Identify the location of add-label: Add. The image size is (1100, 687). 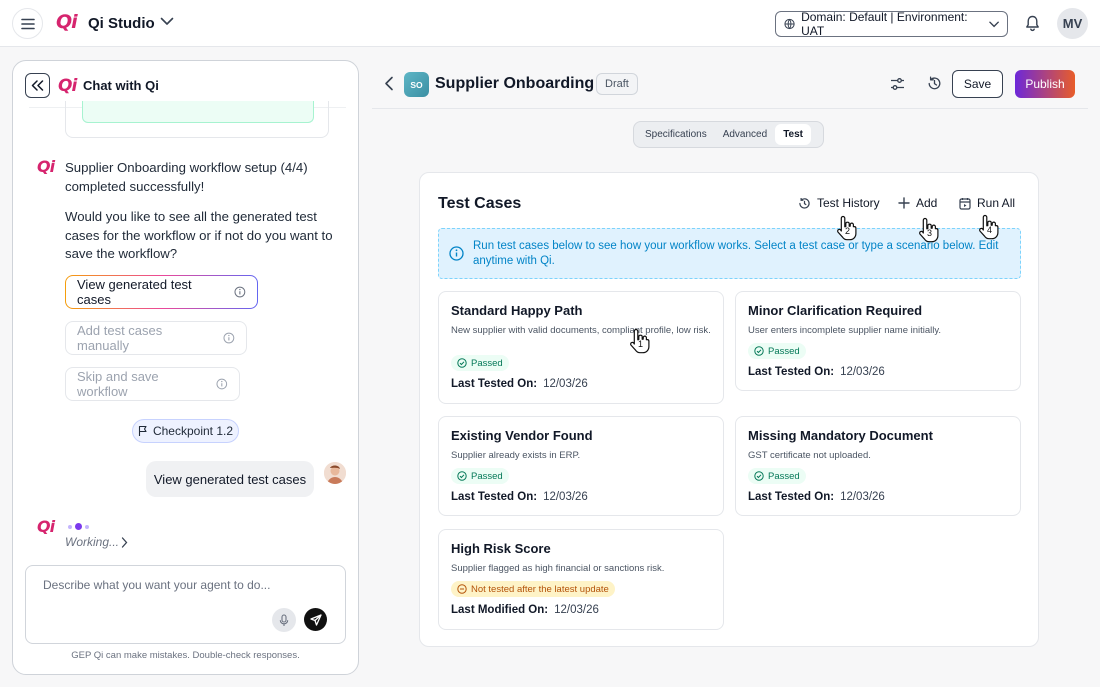
(927, 203).